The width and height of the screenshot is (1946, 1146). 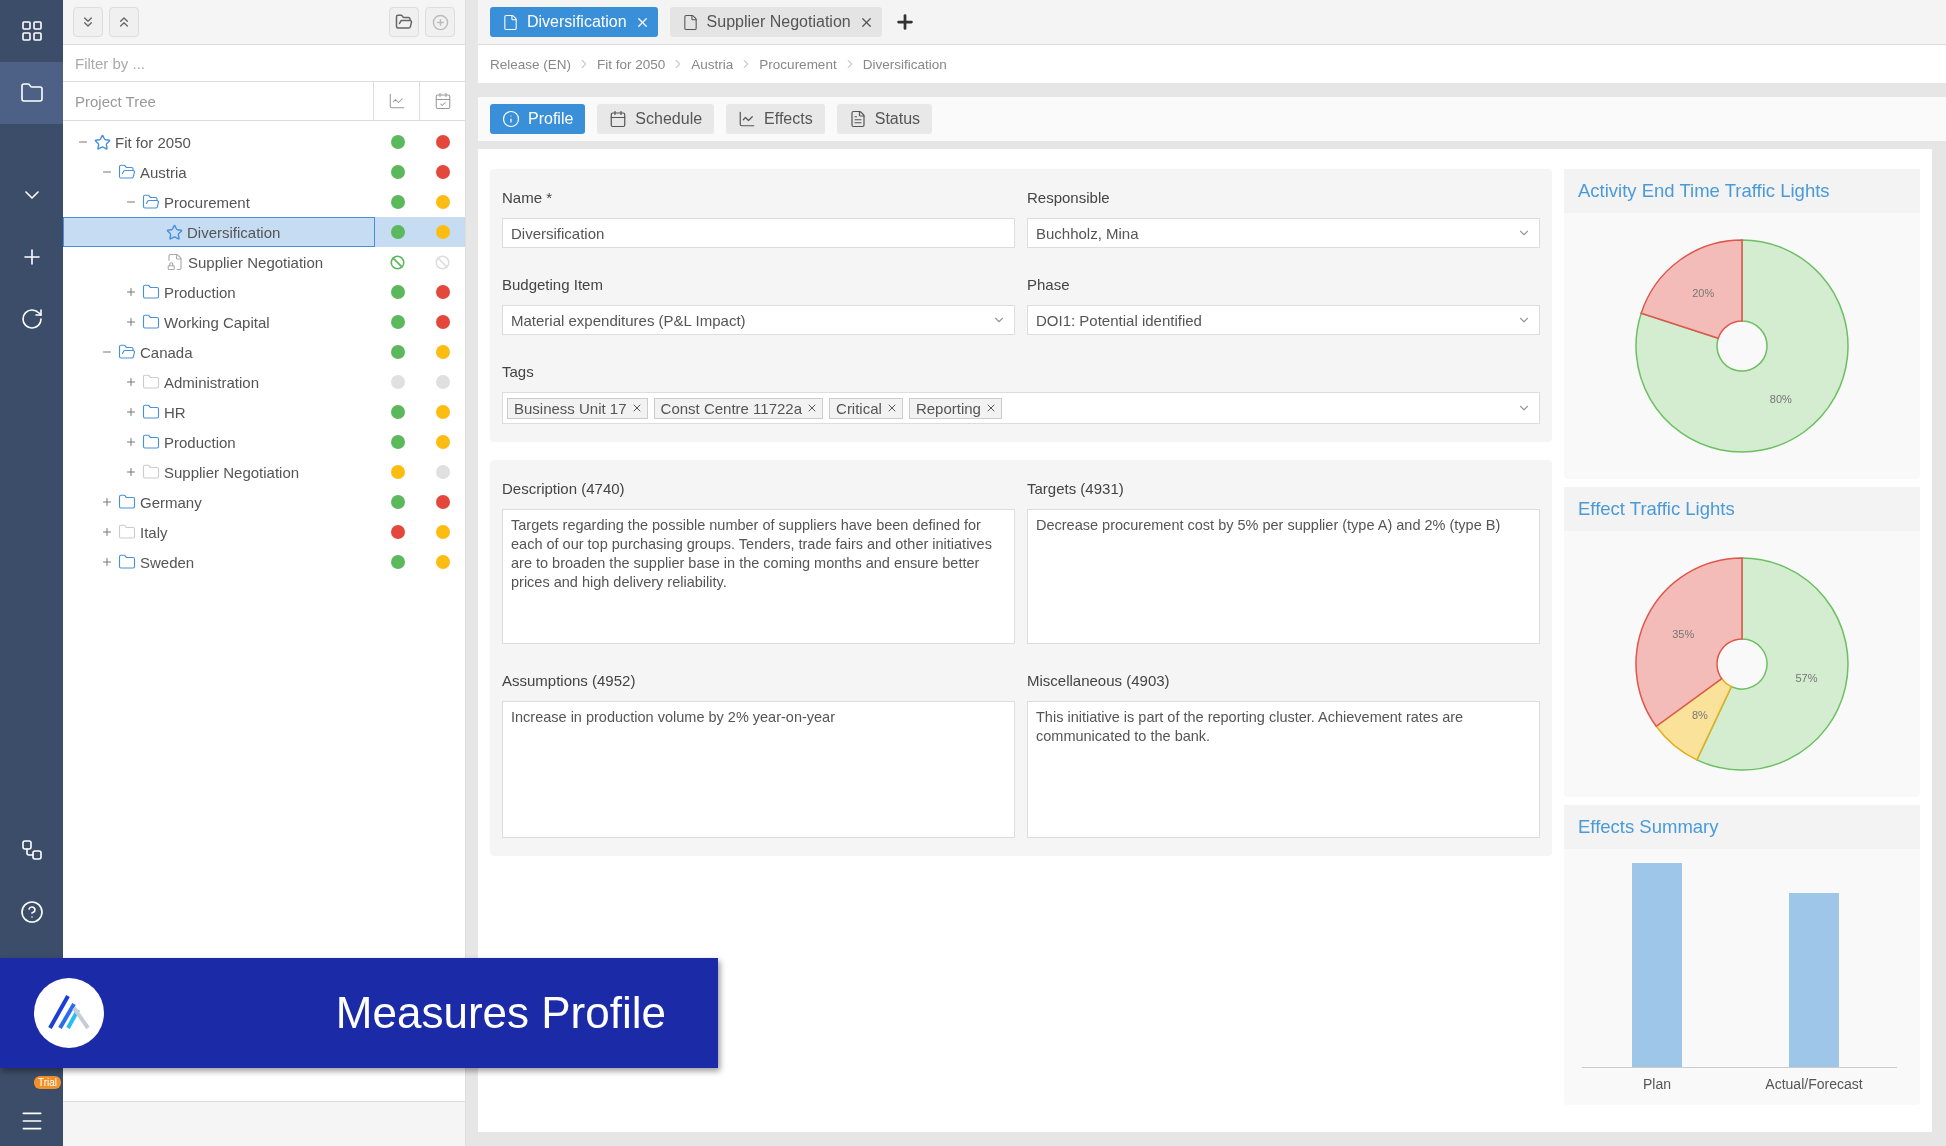 What do you see at coordinates (154, 532) in the screenshot?
I see `tree-node-label: Italy` at bounding box center [154, 532].